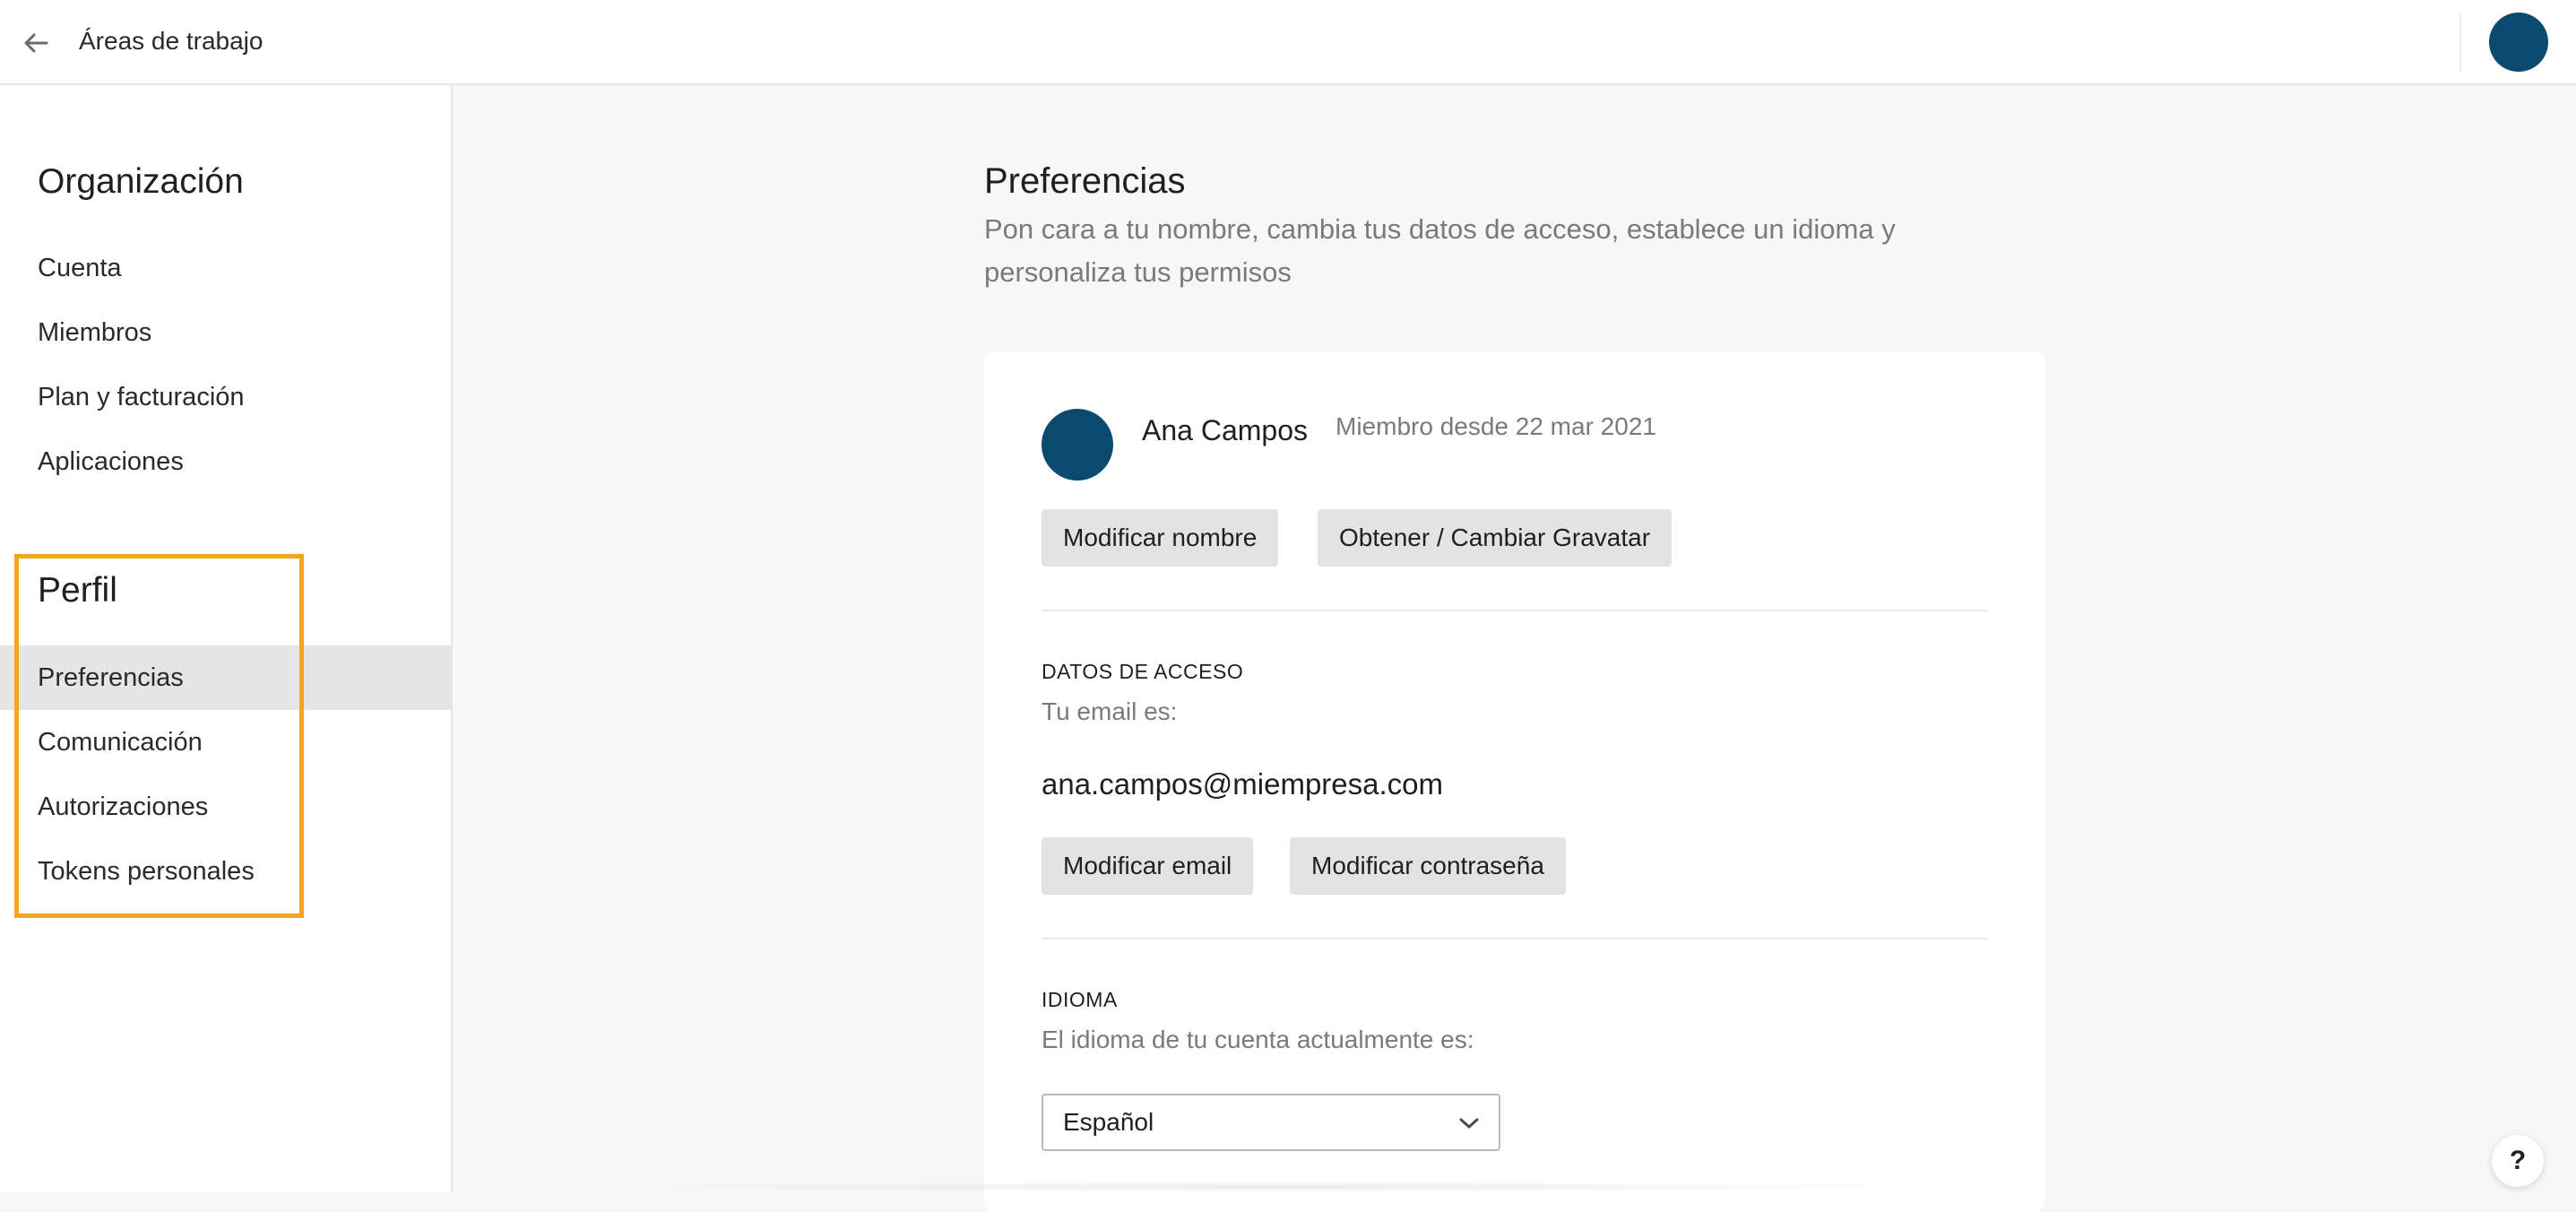 The image size is (2576, 1212). What do you see at coordinates (225, 742) in the screenshot?
I see `sidebar-item-comunicacion: Comunicación` at bounding box center [225, 742].